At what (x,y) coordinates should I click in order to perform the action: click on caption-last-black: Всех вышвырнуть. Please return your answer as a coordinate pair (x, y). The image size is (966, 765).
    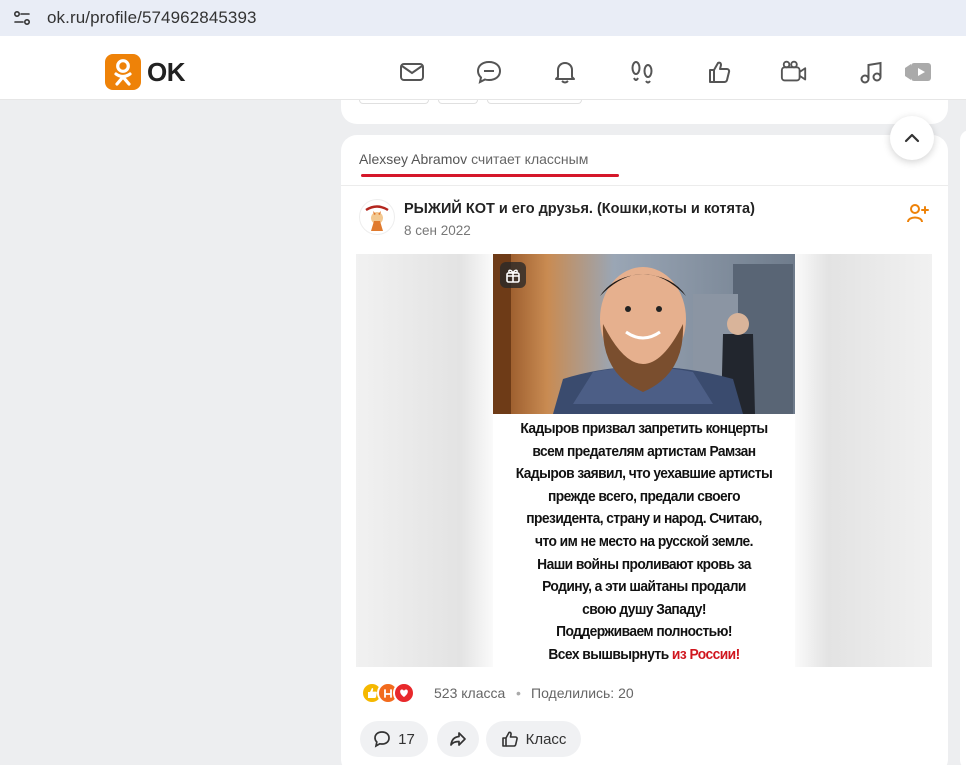
    Looking at the image, I should click on (608, 654).